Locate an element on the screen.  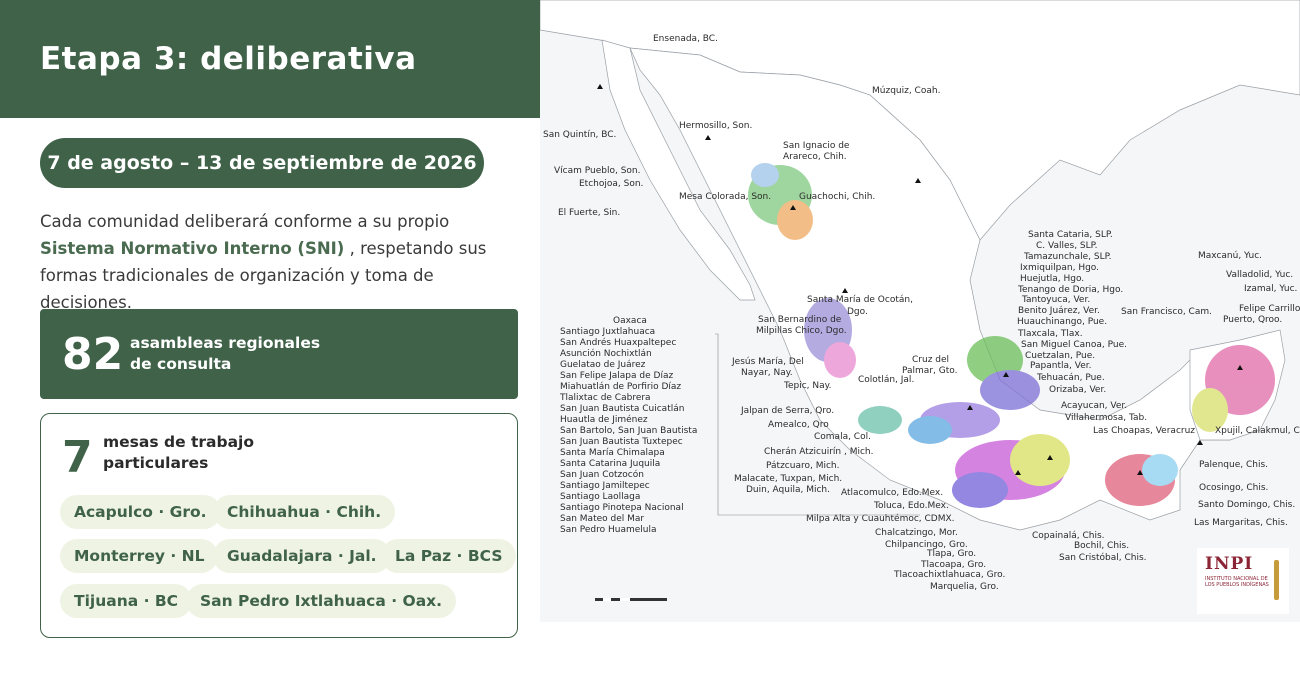
map-label: Asunción Nochixtlán is located at coordinates (606, 353).